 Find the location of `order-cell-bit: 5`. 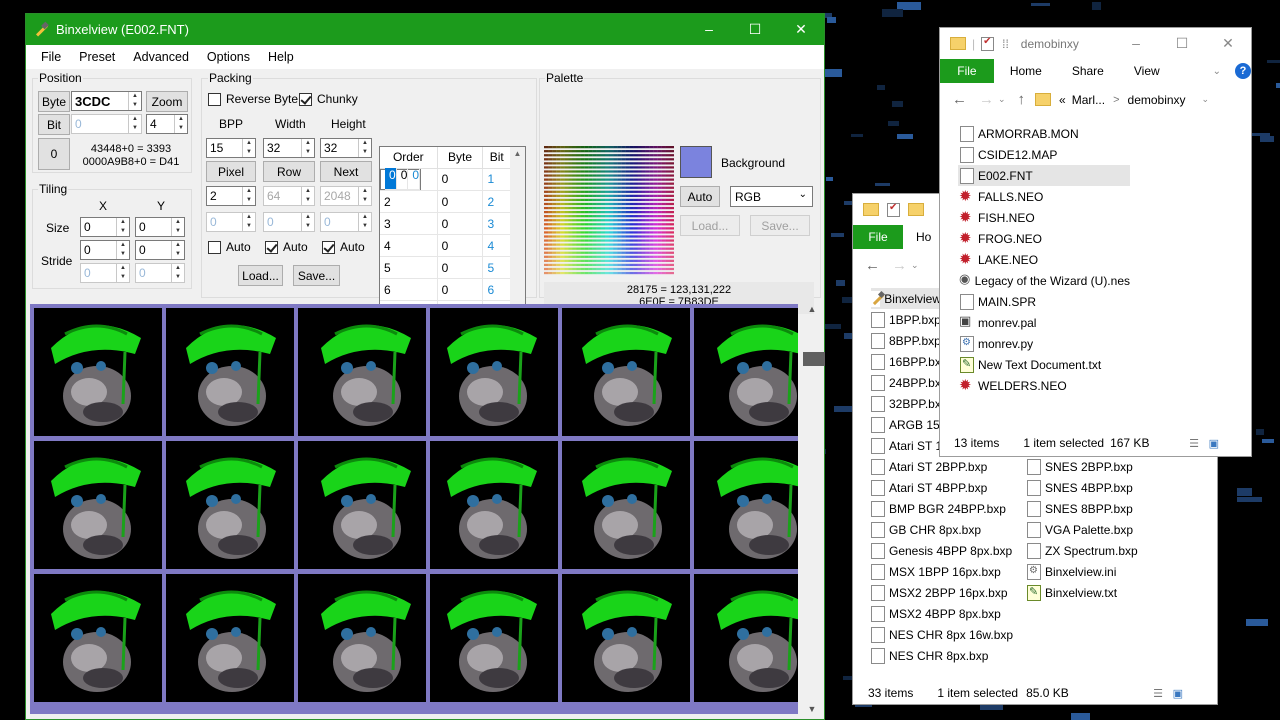

order-cell-bit: 5 is located at coordinates (496, 267).